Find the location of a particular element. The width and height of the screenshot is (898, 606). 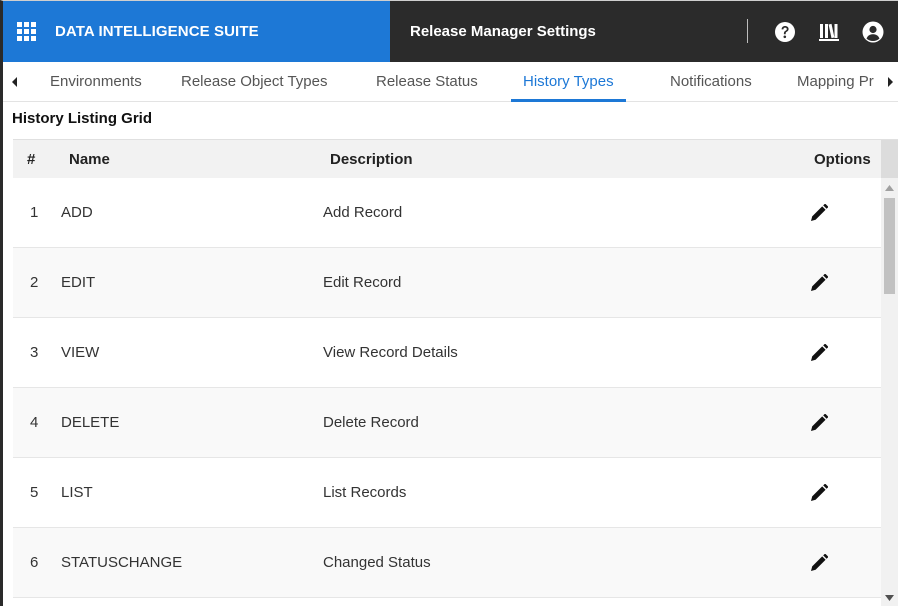

help-icon is located at coordinates (785, 32).